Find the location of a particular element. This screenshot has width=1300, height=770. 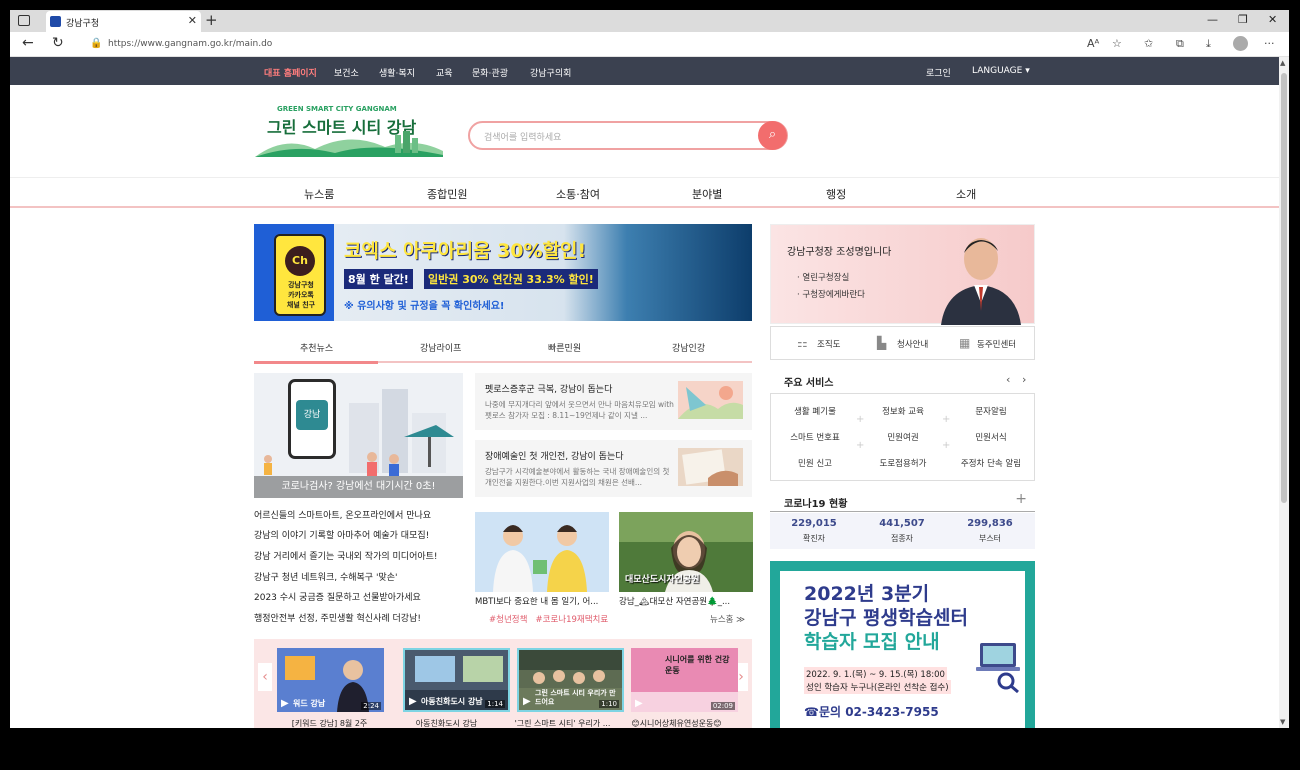

browser-tab: 강남구청 ✕ is located at coordinates (123, 21).